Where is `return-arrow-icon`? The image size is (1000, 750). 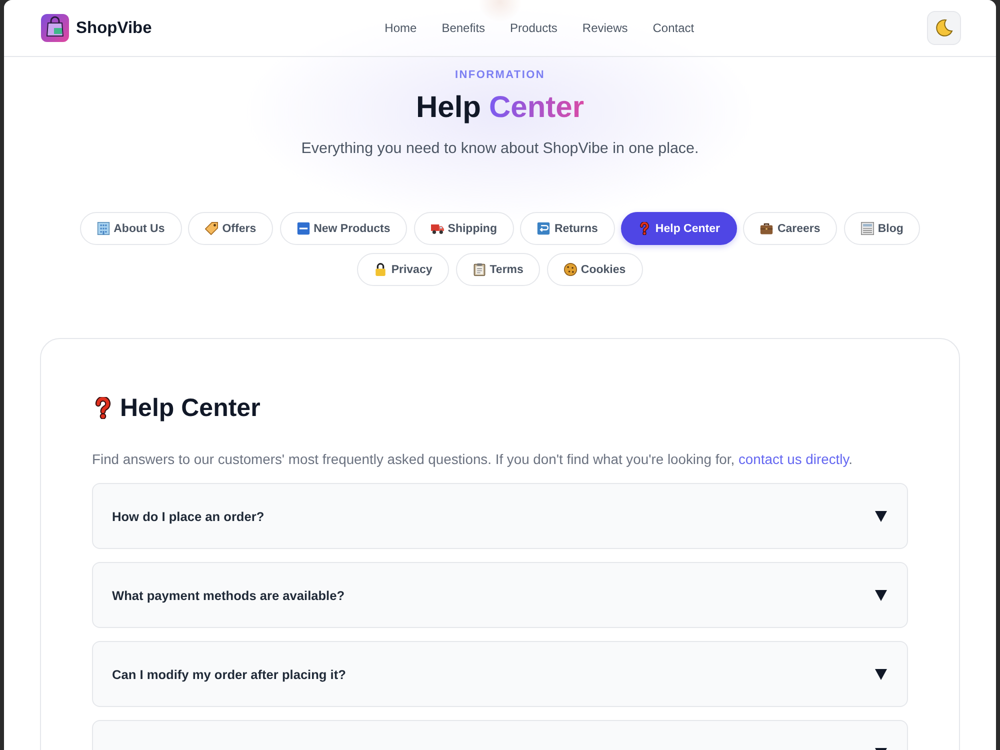 return-arrow-icon is located at coordinates (543, 228).